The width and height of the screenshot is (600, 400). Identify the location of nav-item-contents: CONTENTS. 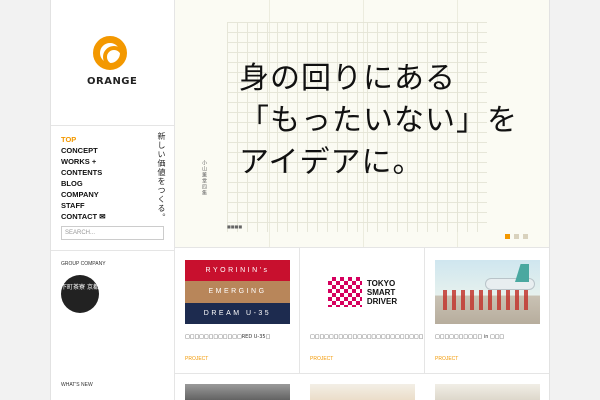
(83, 172).